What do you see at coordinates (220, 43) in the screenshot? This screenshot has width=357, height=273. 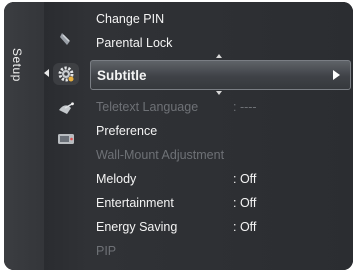 I see `menu-item-parental-lock: Parental Lock` at bounding box center [220, 43].